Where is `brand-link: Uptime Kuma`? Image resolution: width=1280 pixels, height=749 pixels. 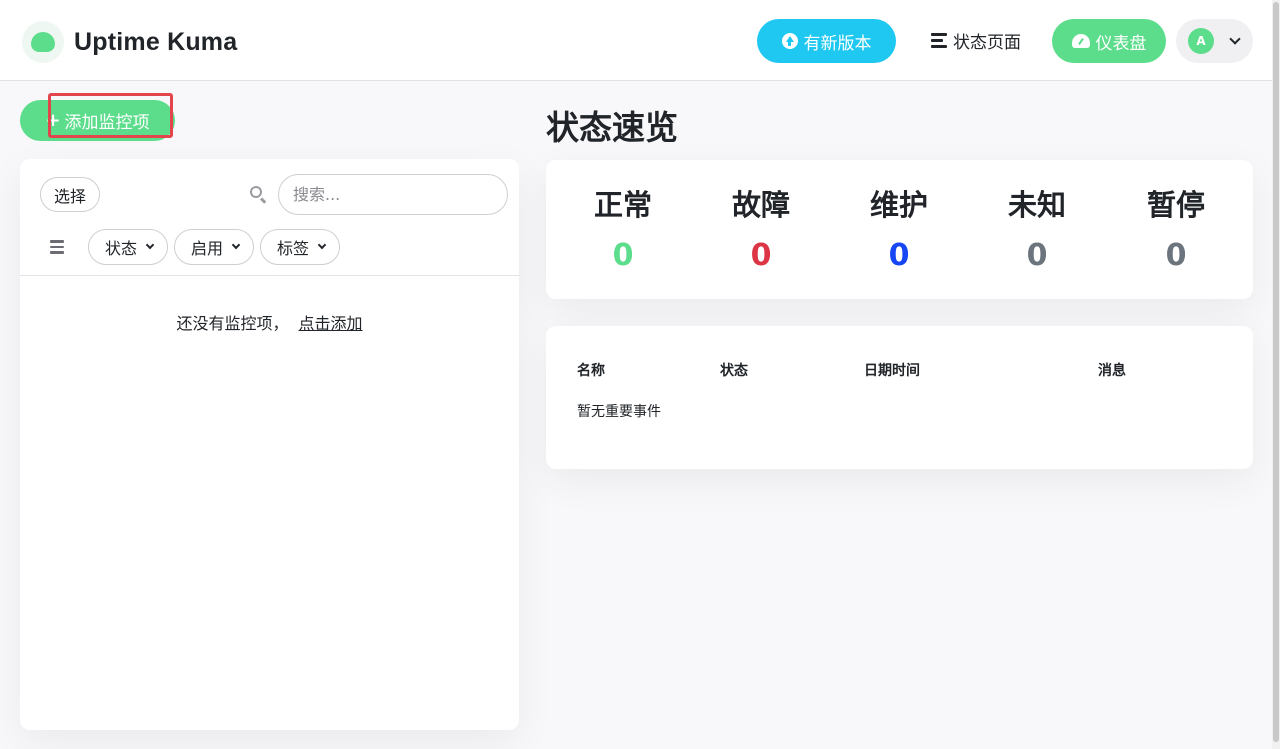 brand-link: Uptime Kuma is located at coordinates (129, 42).